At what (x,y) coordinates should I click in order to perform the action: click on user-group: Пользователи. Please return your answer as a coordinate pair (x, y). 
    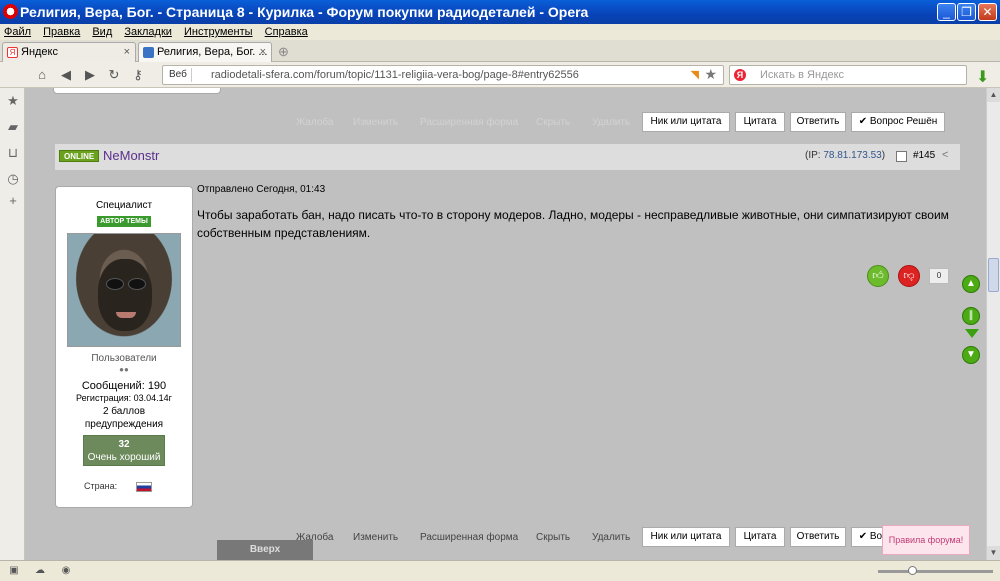
    Looking at the image, I should click on (124, 358).